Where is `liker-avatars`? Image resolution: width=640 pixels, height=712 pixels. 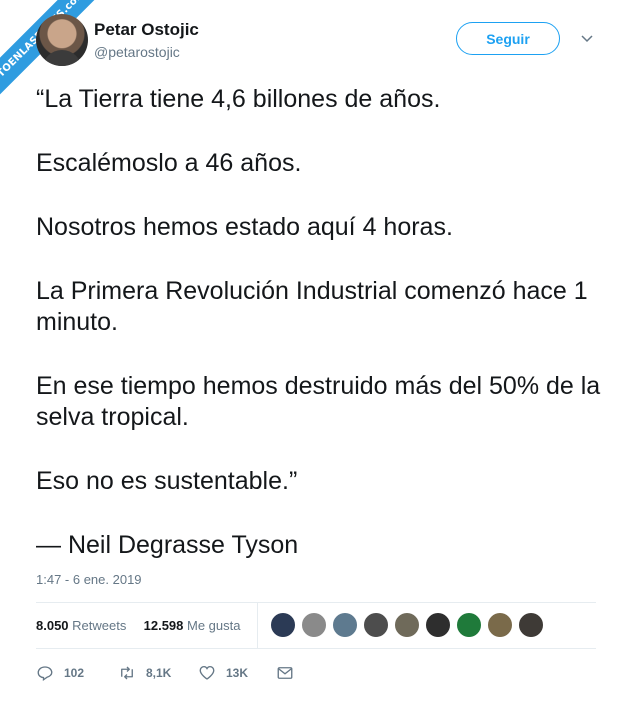
liker-avatars is located at coordinates (409, 625).